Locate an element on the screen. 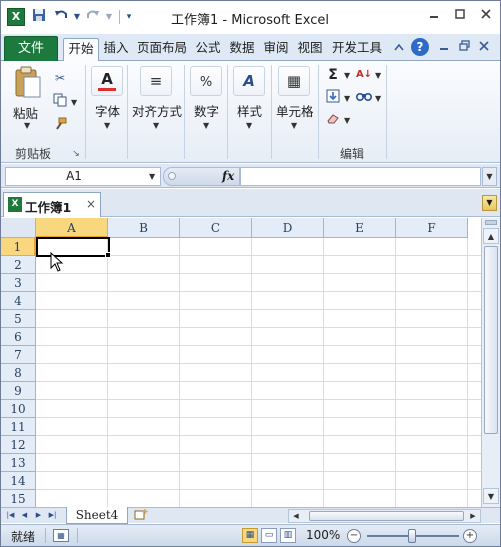 The width and height of the screenshot is (501, 547). alignment-button: 对齐方式 is located at coordinates (157, 110).